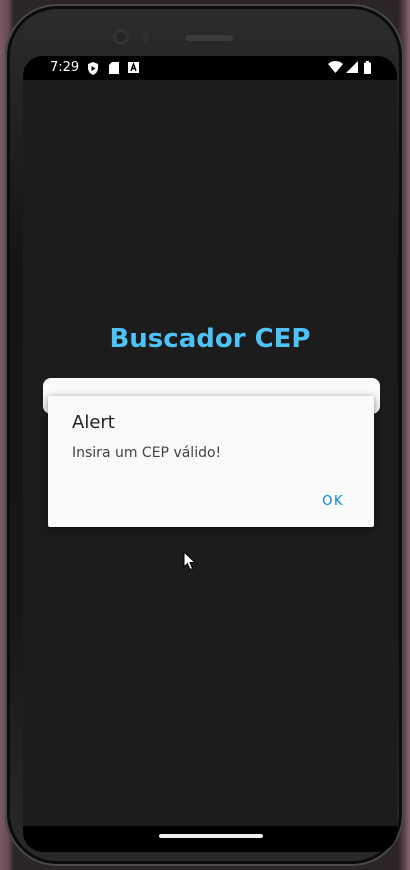  I want to click on wifi-icon, so click(335, 67).